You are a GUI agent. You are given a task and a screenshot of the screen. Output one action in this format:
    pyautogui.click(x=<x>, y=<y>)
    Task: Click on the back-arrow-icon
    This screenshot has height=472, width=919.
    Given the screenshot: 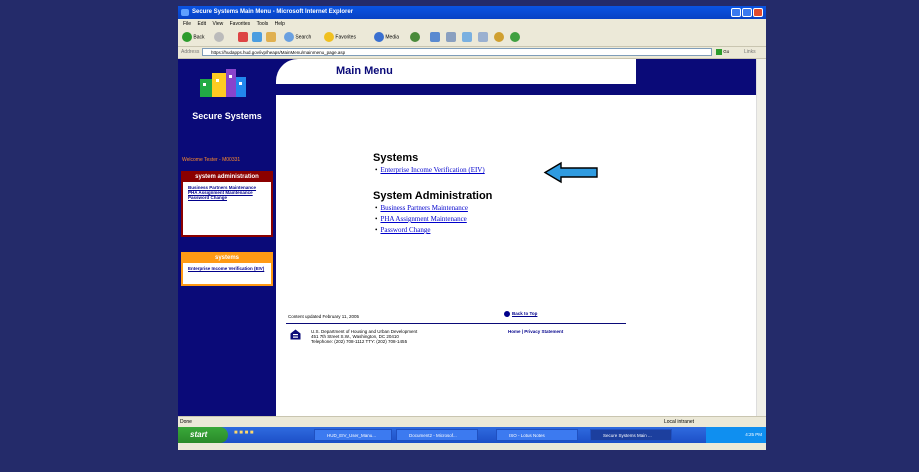 What is the action you would take?
    pyautogui.click(x=187, y=37)
    